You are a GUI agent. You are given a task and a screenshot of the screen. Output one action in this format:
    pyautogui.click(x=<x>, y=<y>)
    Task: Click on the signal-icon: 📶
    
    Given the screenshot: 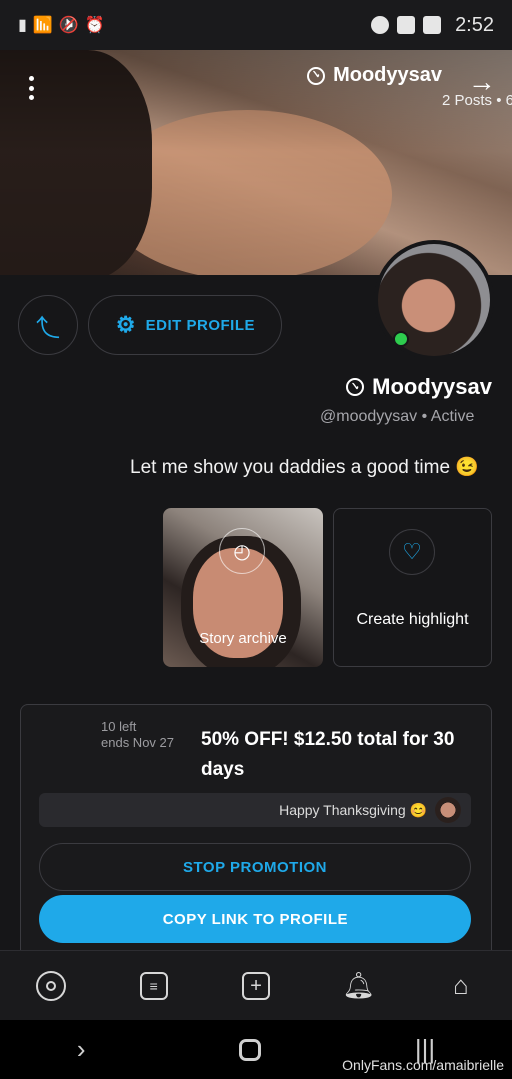 What is the action you would take?
    pyautogui.click(x=42, y=25)
    